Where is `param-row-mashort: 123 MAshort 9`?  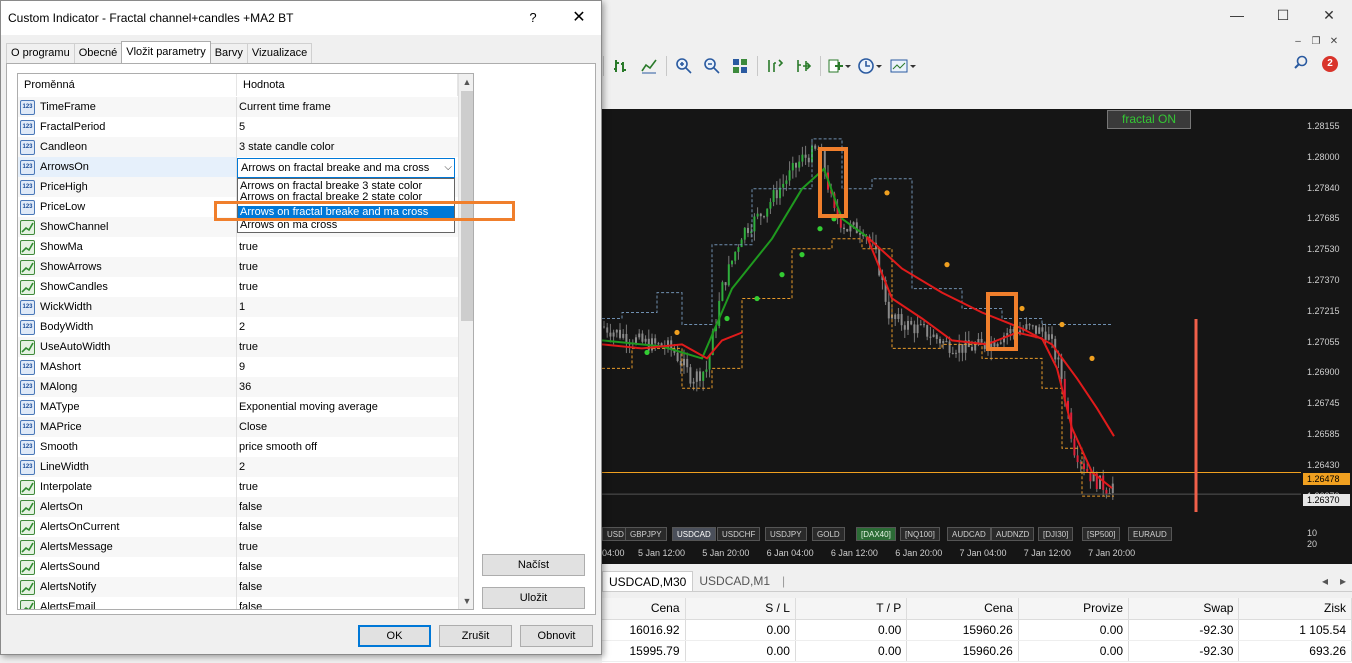 param-row-mashort: 123 MAshort 9 is located at coordinates (238, 367).